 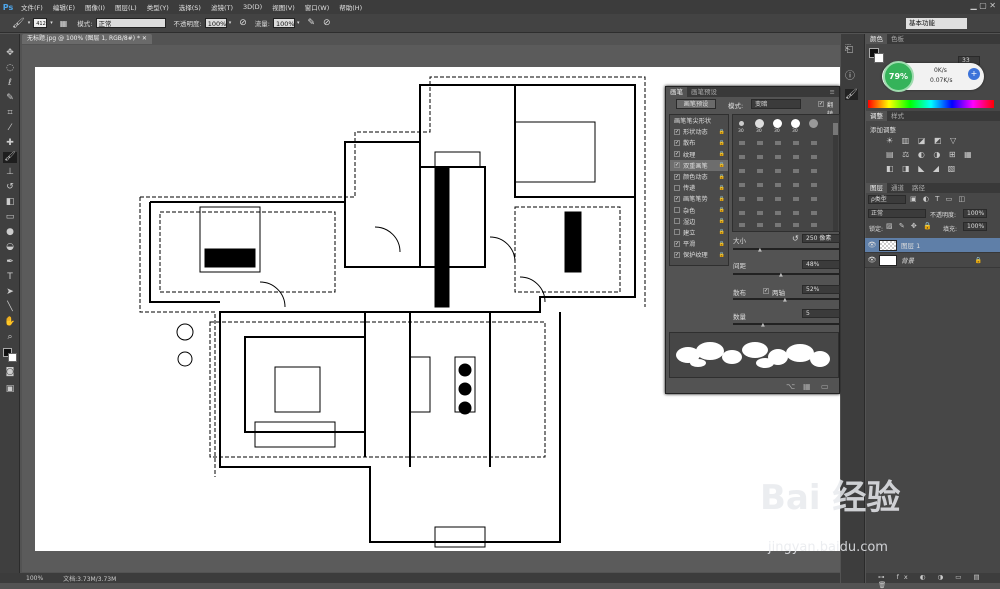 What do you see at coordinates (699, 120) in the screenshot?
I see `list-header-brush-tip: 画笔笔尖形状` at bounding box center [699, 120].